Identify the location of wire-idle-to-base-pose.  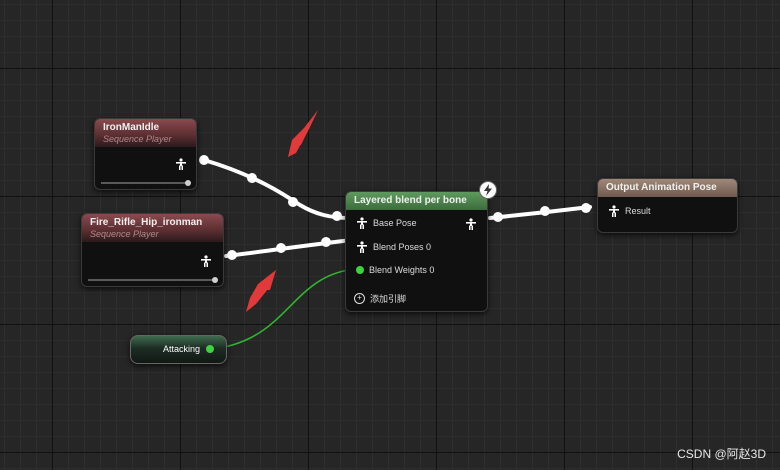
(277, 189).